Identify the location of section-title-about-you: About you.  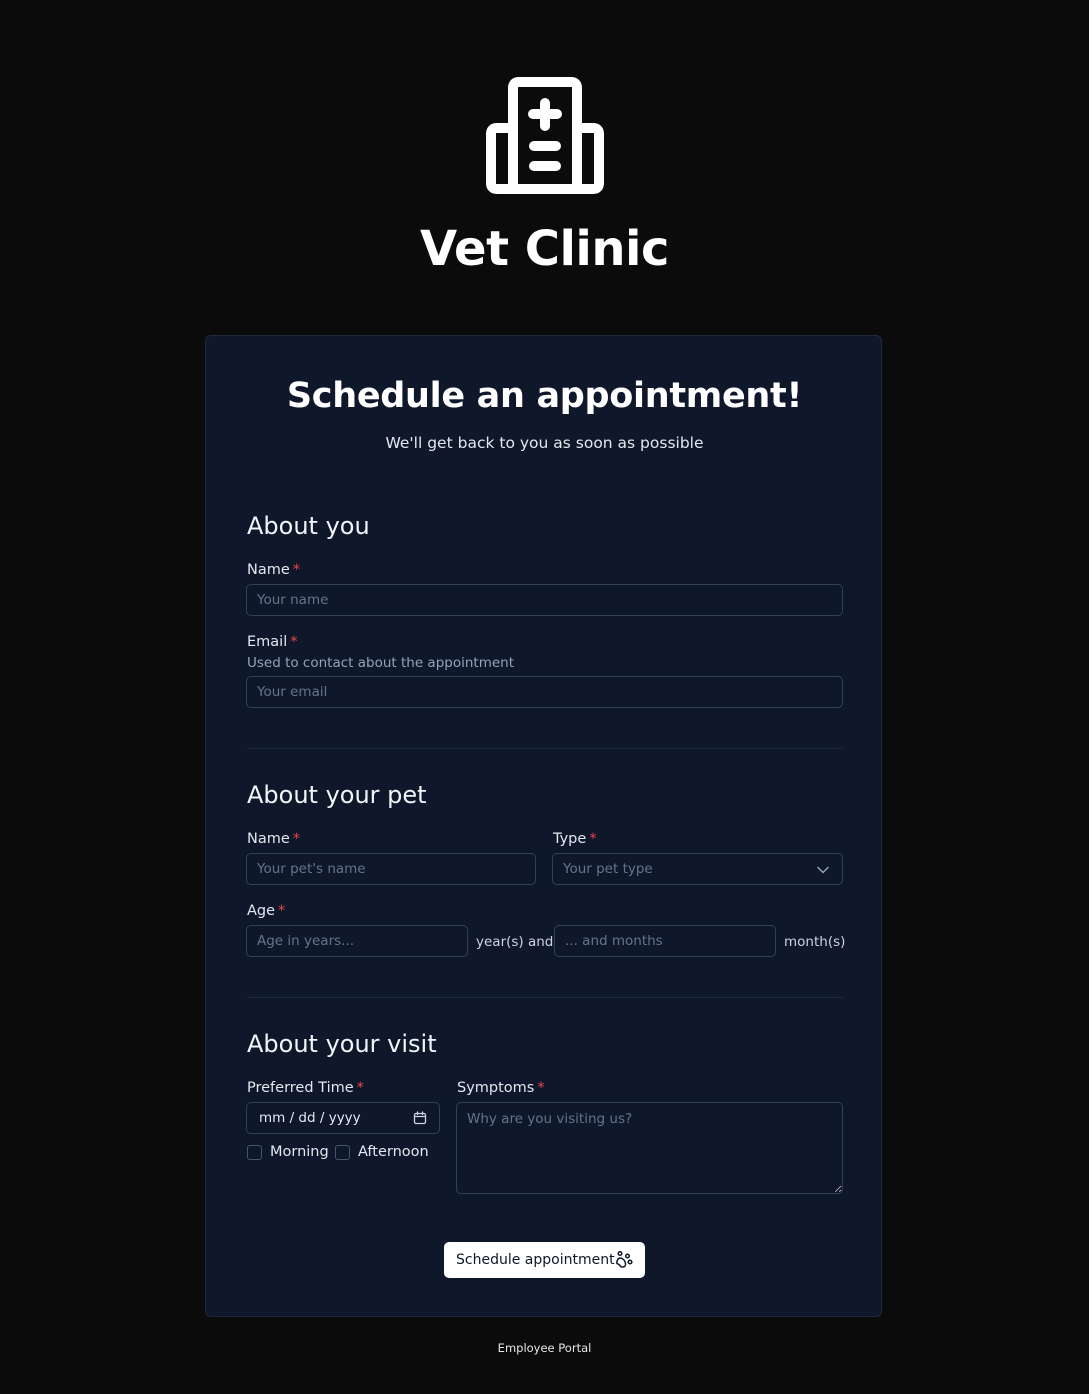
(308, 526).